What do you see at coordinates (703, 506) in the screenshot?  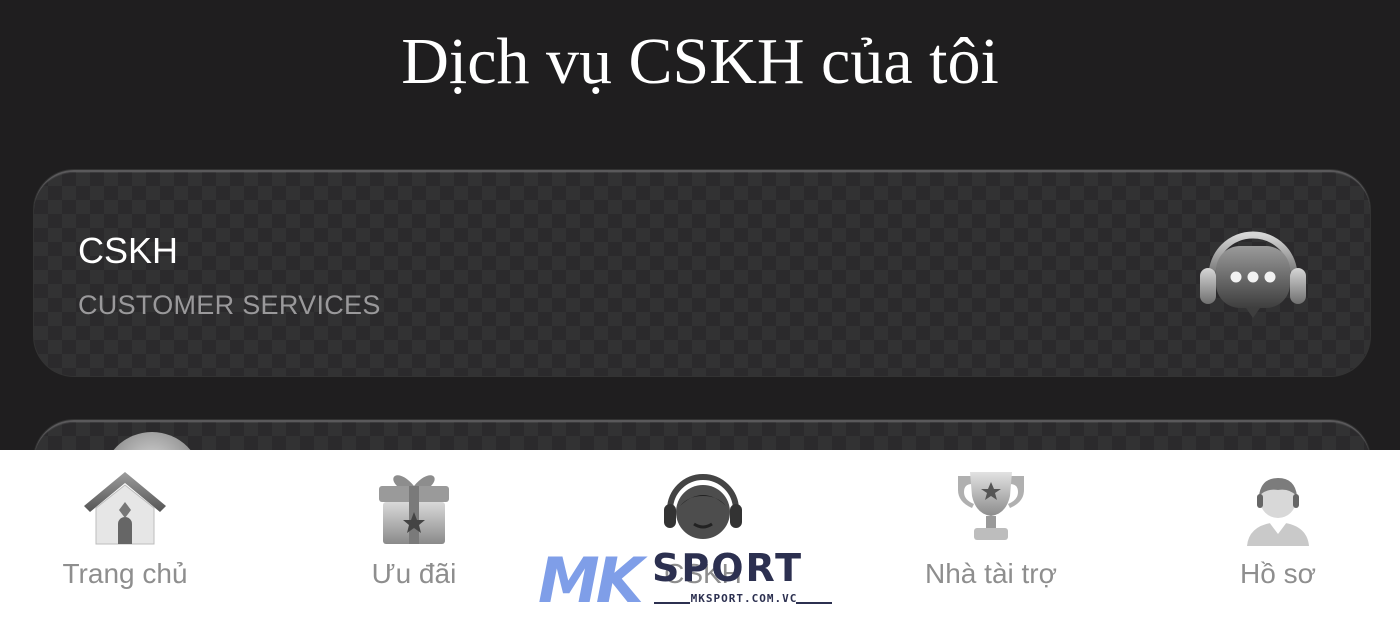 I see `support-agent-icon` at bounding box center [703, 506].